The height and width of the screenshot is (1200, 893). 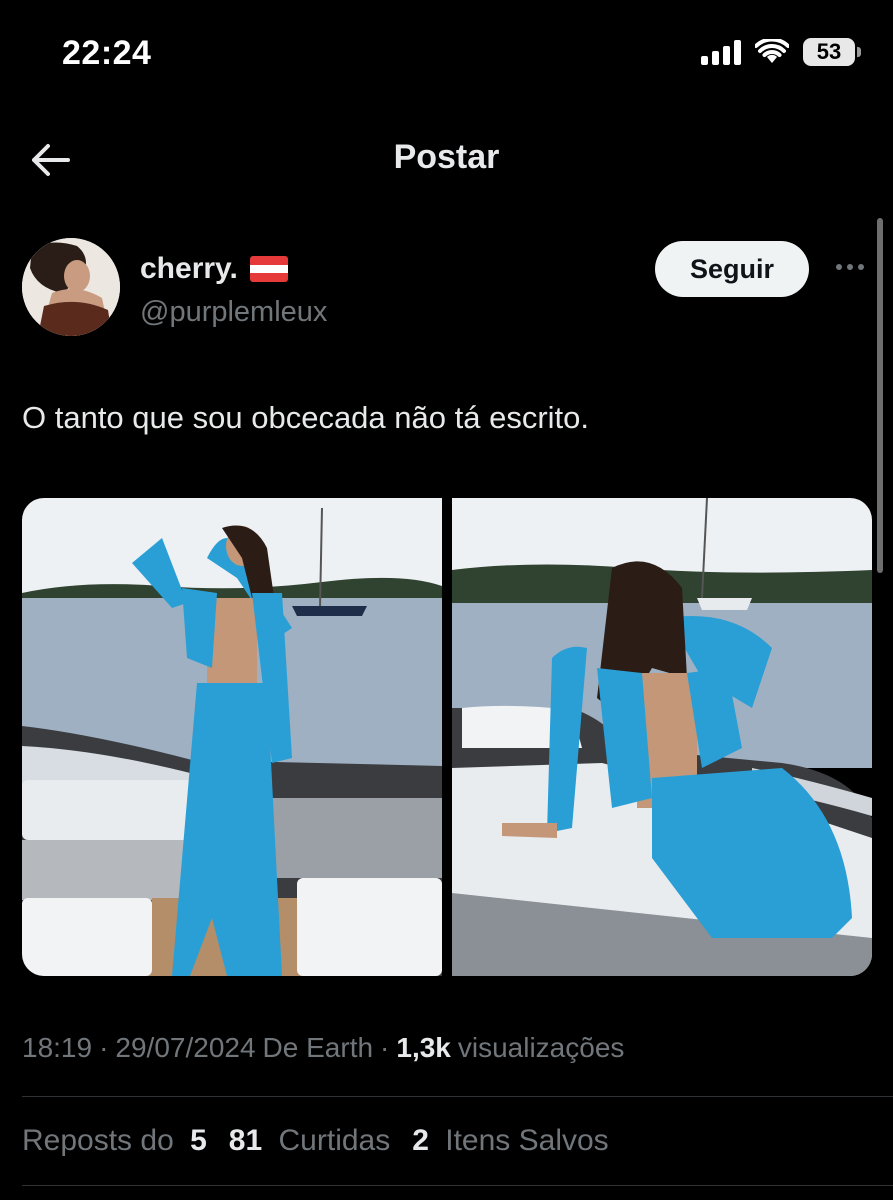 I want to click on views-count: 1,3k, so click(x=423, y=1047).